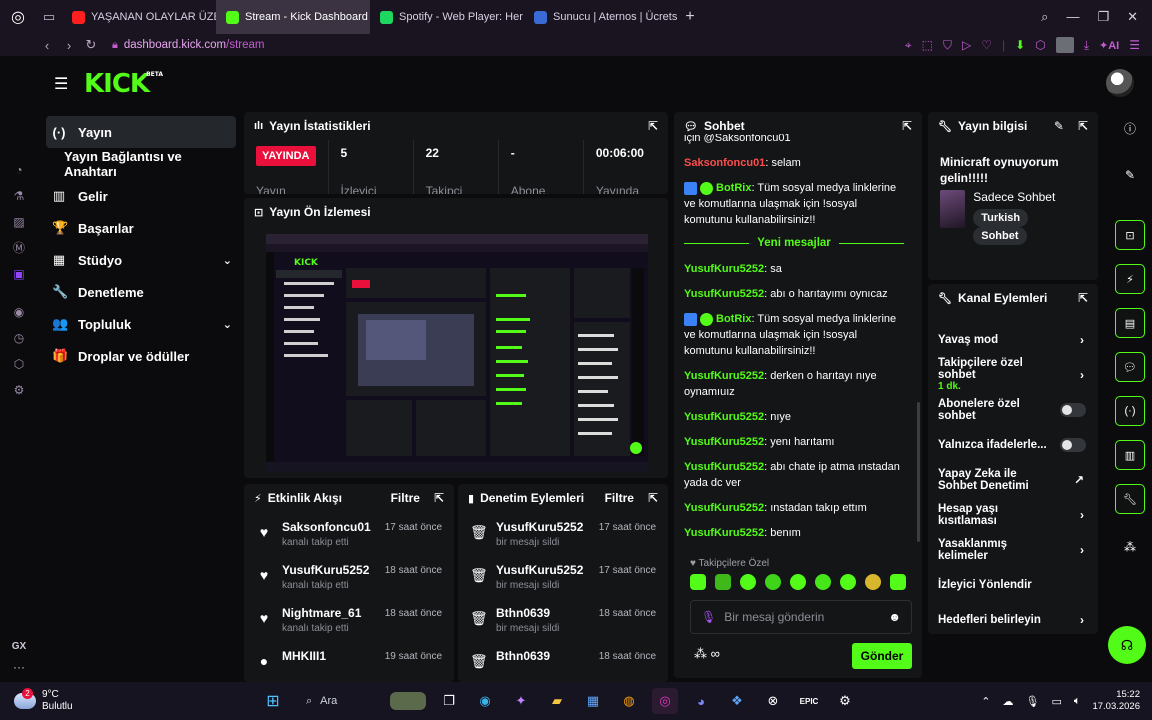 The width and height of the screenshot is (1152, 720). I want to click on profile-icon, so click(1064, 45).